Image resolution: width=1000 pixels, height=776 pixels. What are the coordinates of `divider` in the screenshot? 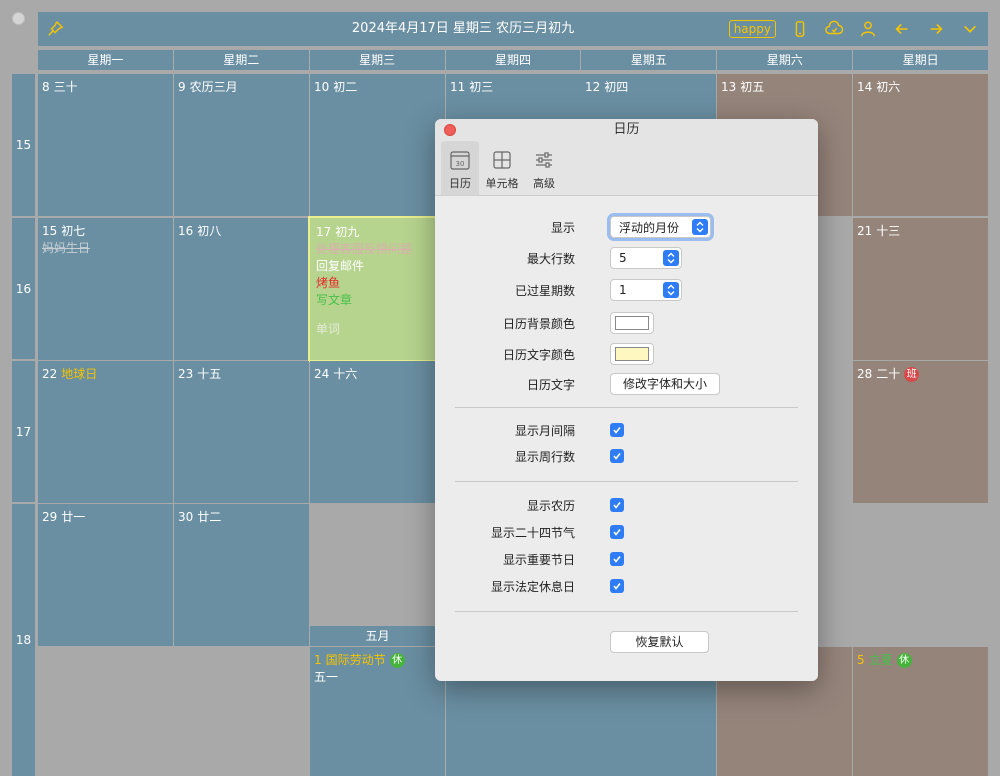 It's located at (626, 611).